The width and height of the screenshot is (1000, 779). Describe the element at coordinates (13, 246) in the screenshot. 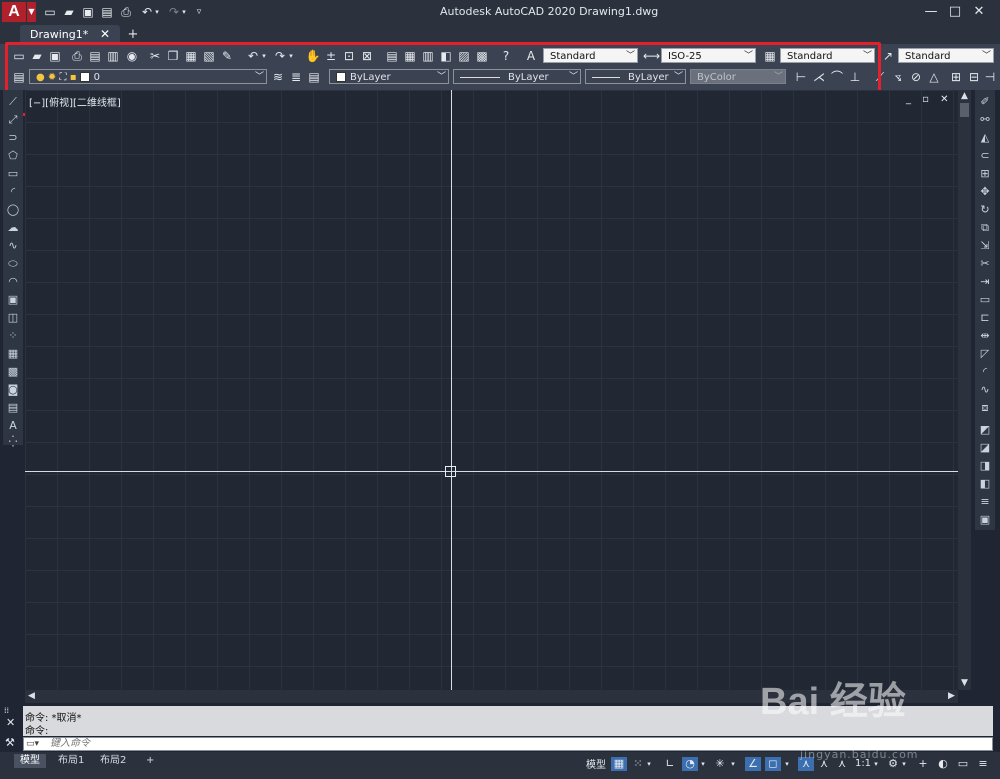

I see `spline-icon: ∿` at that location.